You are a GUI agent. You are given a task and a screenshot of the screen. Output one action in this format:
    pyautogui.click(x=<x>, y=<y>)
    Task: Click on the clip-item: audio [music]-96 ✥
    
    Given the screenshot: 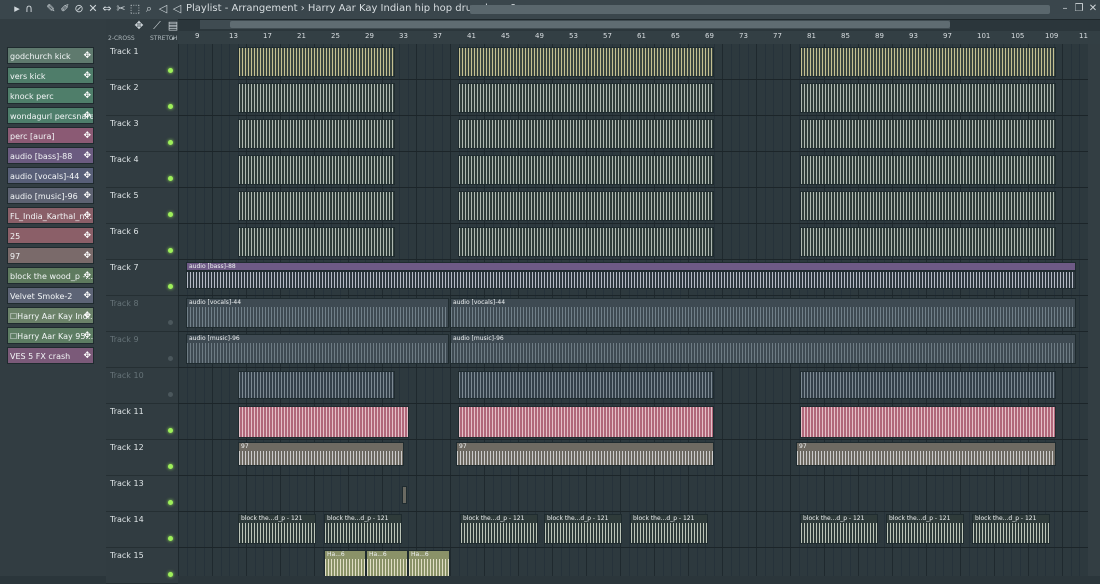 What is the action you would take?
    pyautogui.click(x=50, y=195)
    